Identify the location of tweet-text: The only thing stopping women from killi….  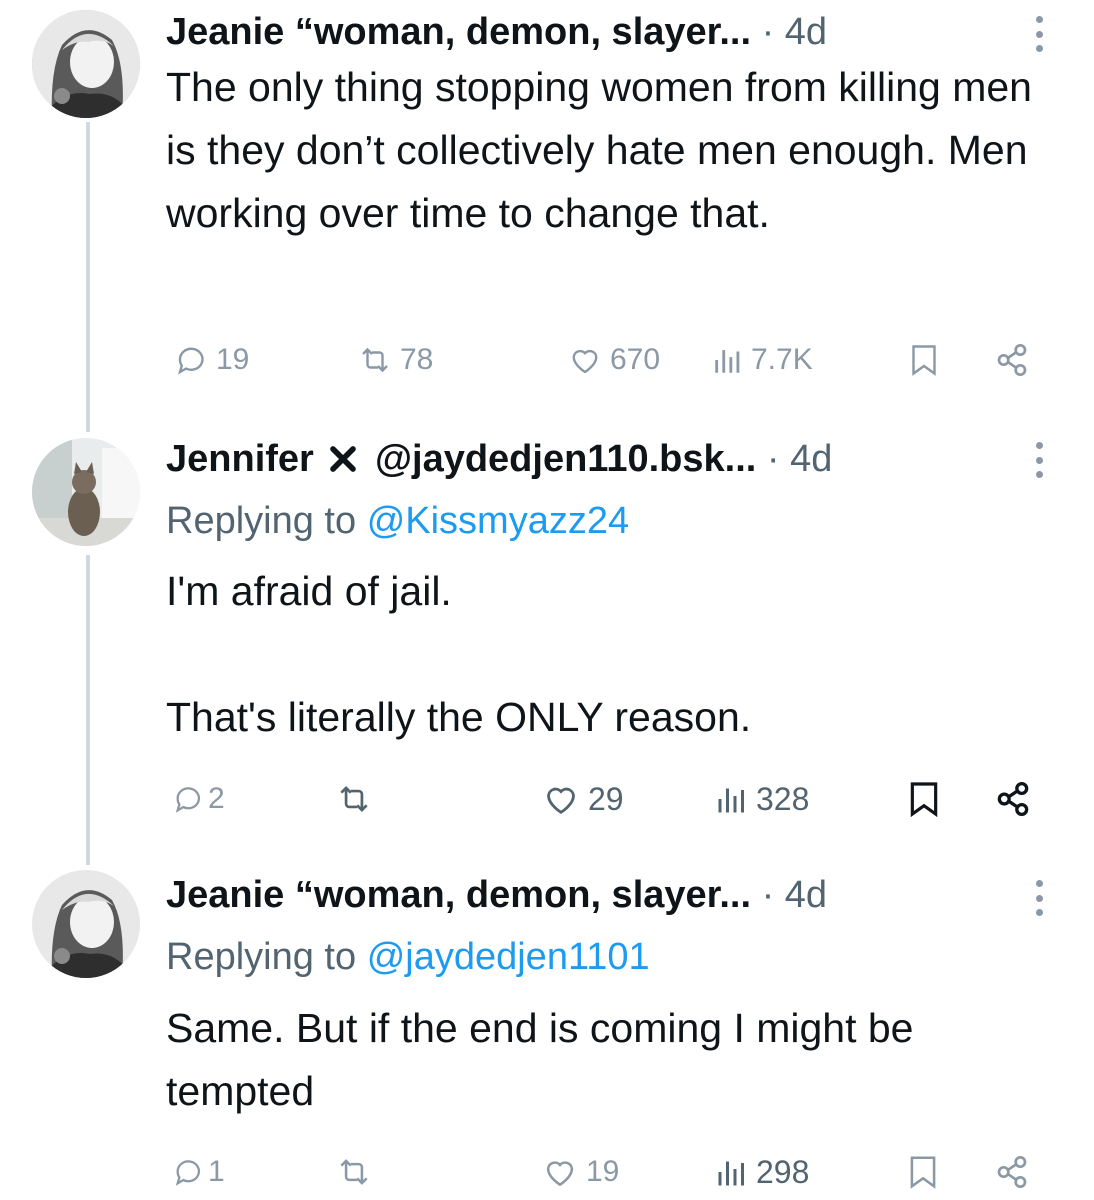
(605, 150).